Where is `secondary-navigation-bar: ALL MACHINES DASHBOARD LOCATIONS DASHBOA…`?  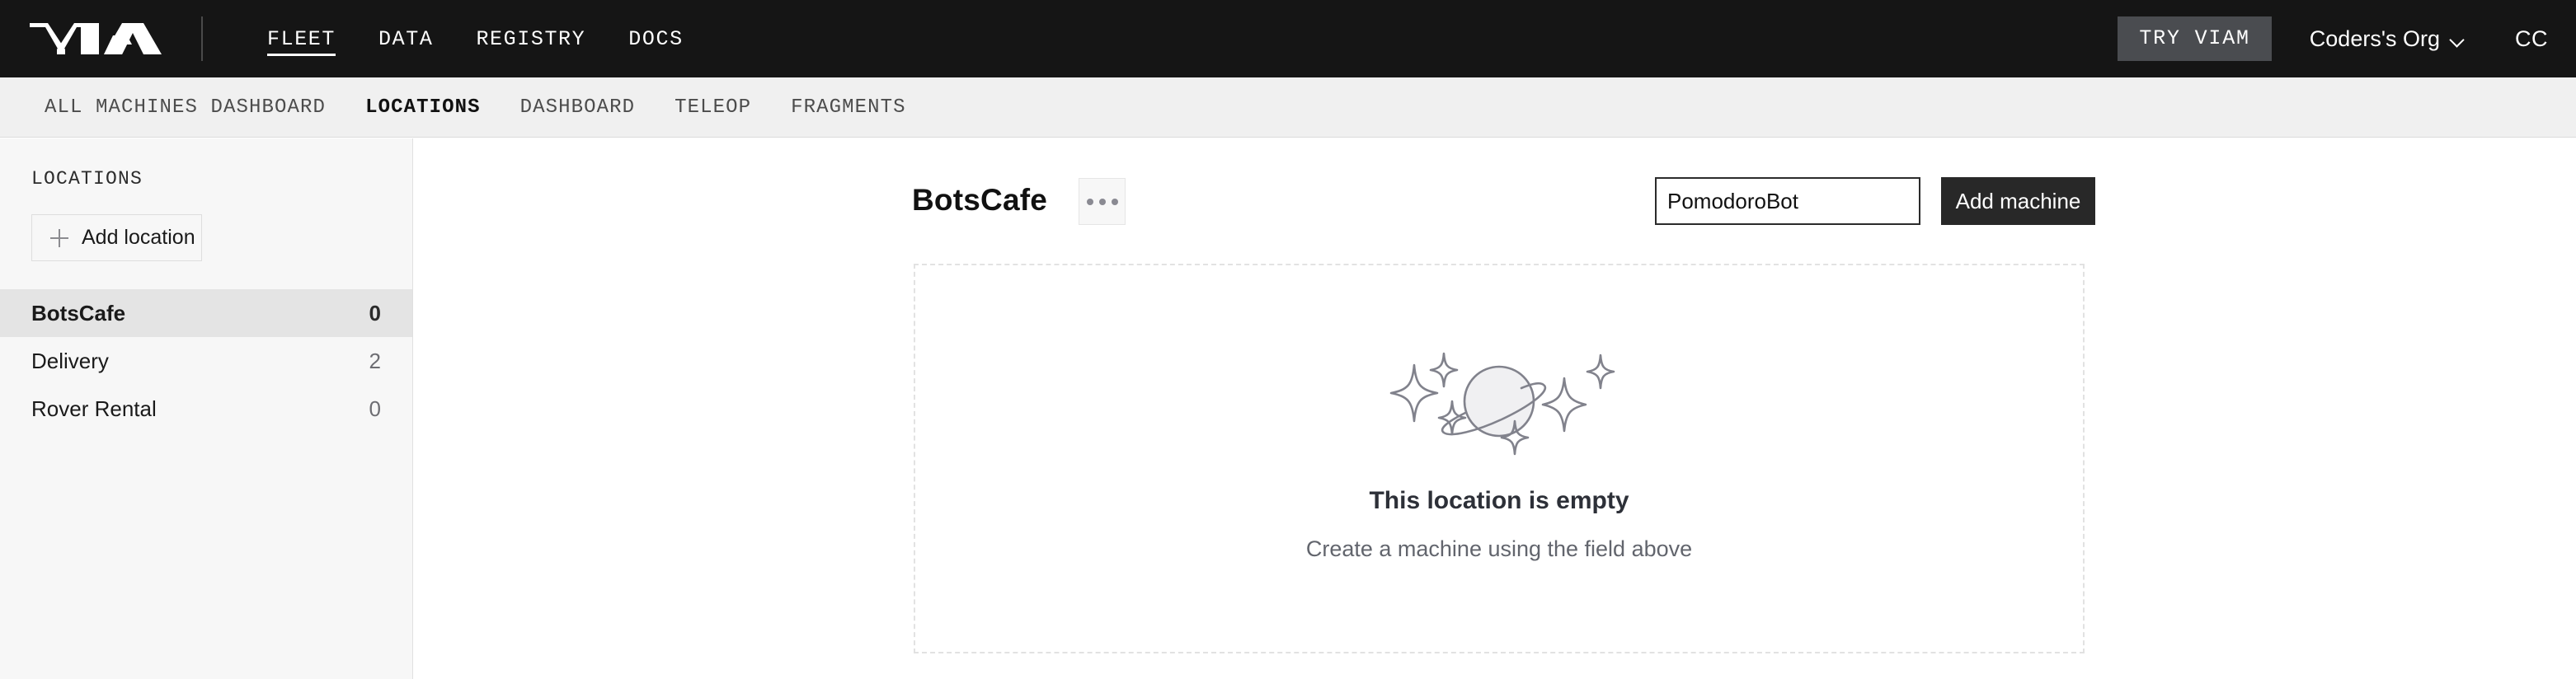
secondary-navigation-bar: ALL MACHINES DASHBOARD LOCATIONS DASHBOA… is located at coordinates (1288, 107).